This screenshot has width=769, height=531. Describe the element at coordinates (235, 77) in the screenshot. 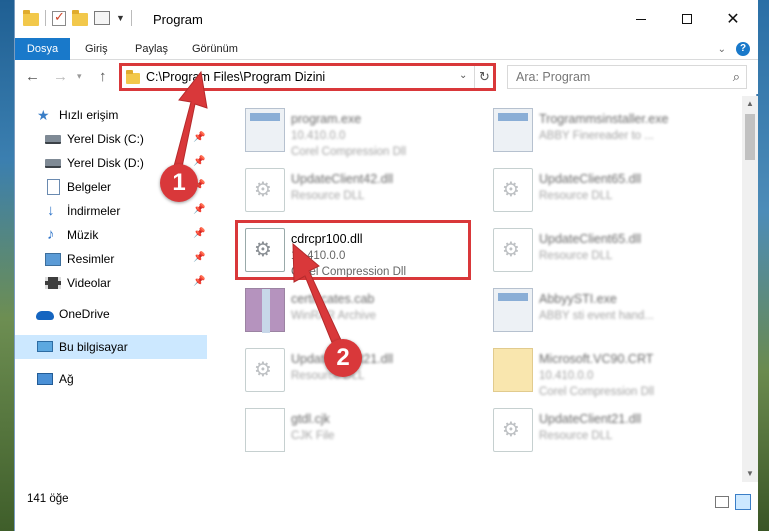

I see `address-path: C:\Program Files\Program Dizini` at that location.